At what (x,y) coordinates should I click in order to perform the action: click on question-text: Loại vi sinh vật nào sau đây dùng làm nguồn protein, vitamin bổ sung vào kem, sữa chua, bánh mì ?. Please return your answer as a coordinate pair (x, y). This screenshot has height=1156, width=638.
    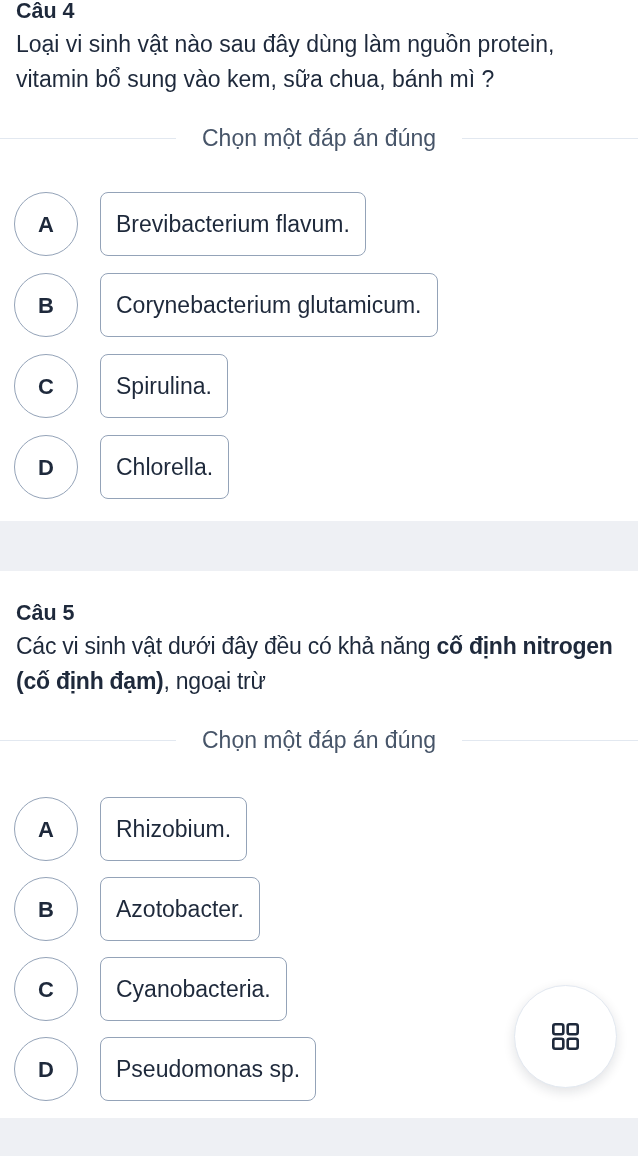
    Looking at the image, I should click on (286, 62).